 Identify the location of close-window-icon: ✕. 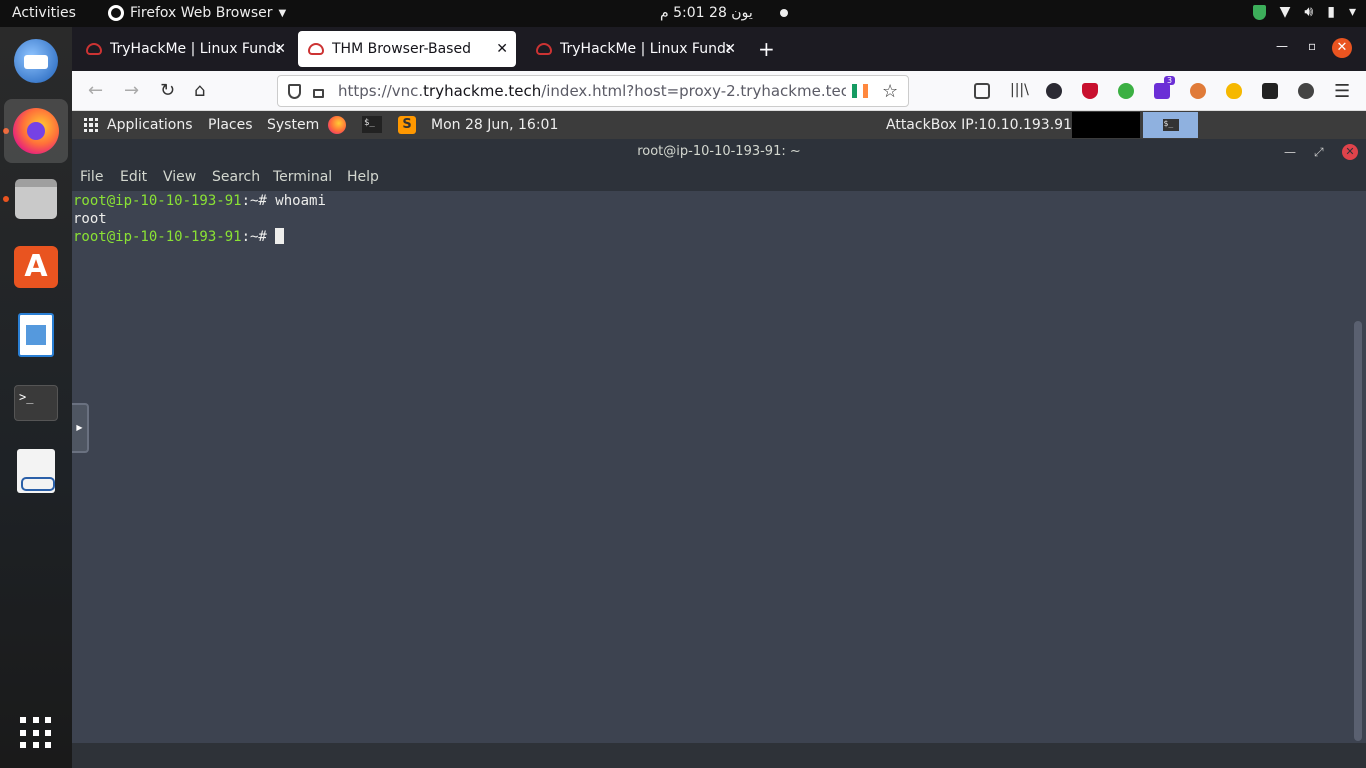
(1342, 48).